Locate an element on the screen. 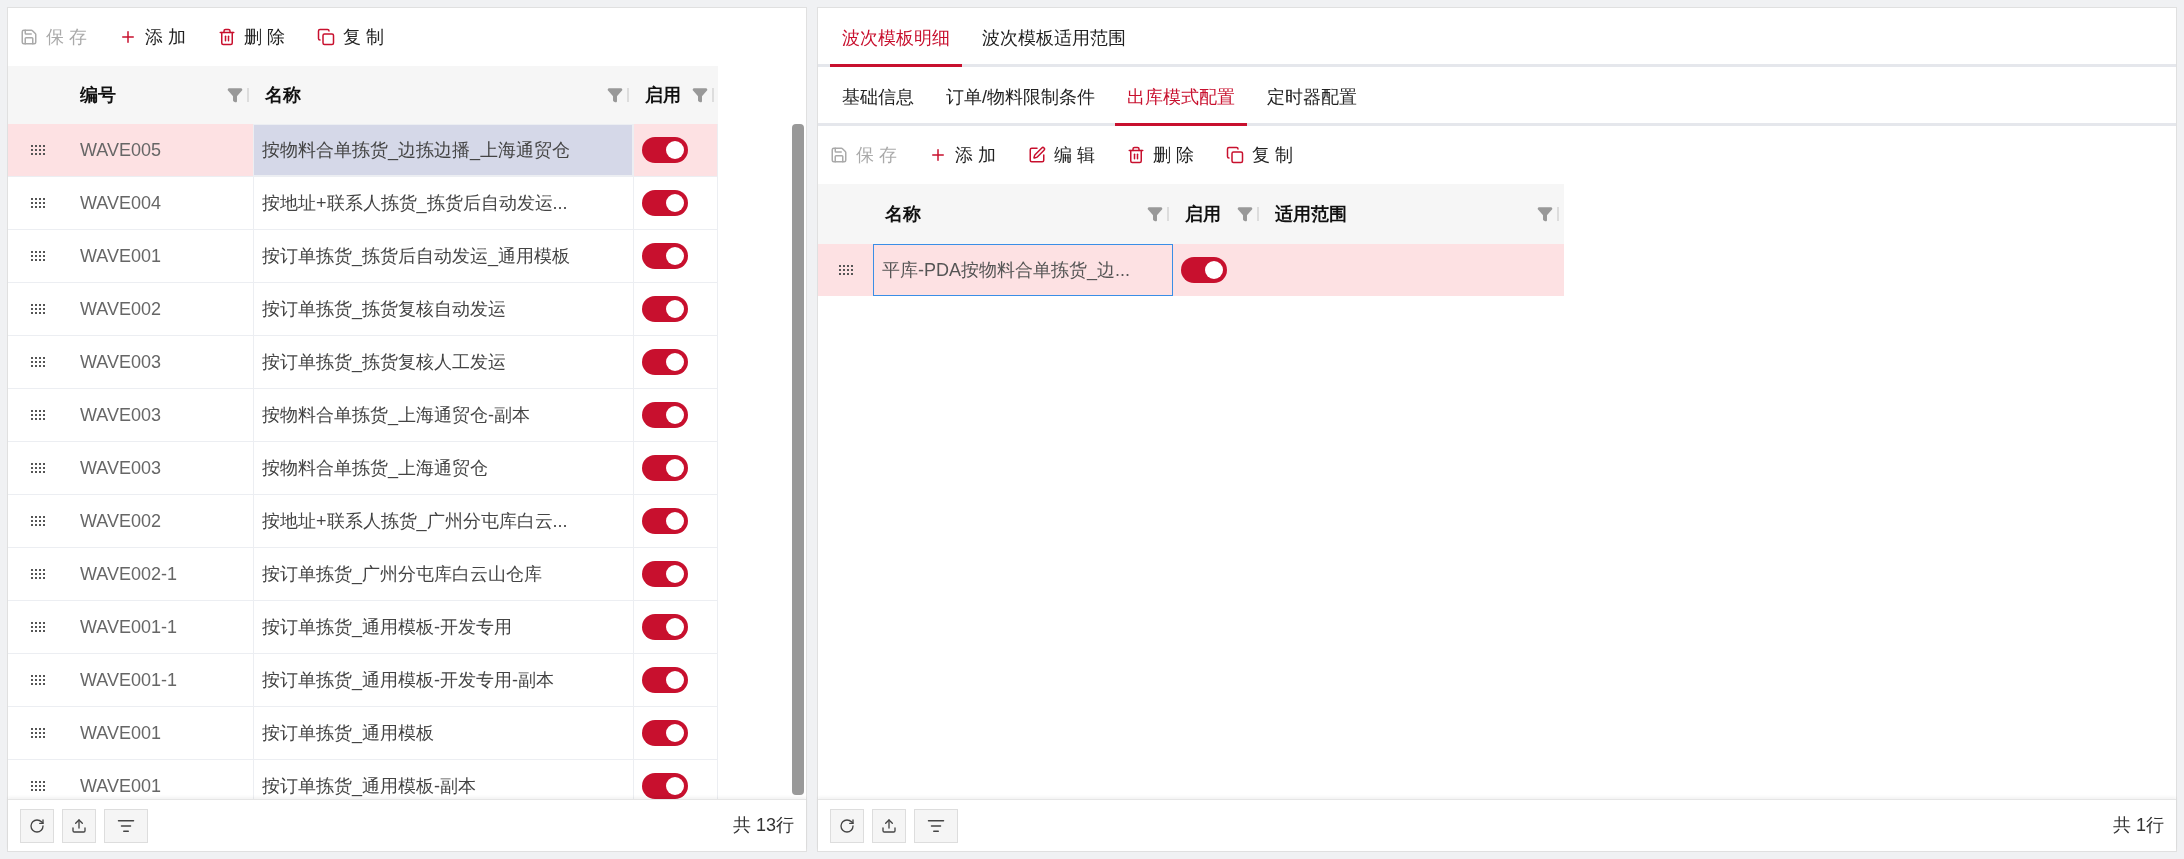 The image size is (2184, 859). scrollbar-thumb is located at coordinates (797, 459).